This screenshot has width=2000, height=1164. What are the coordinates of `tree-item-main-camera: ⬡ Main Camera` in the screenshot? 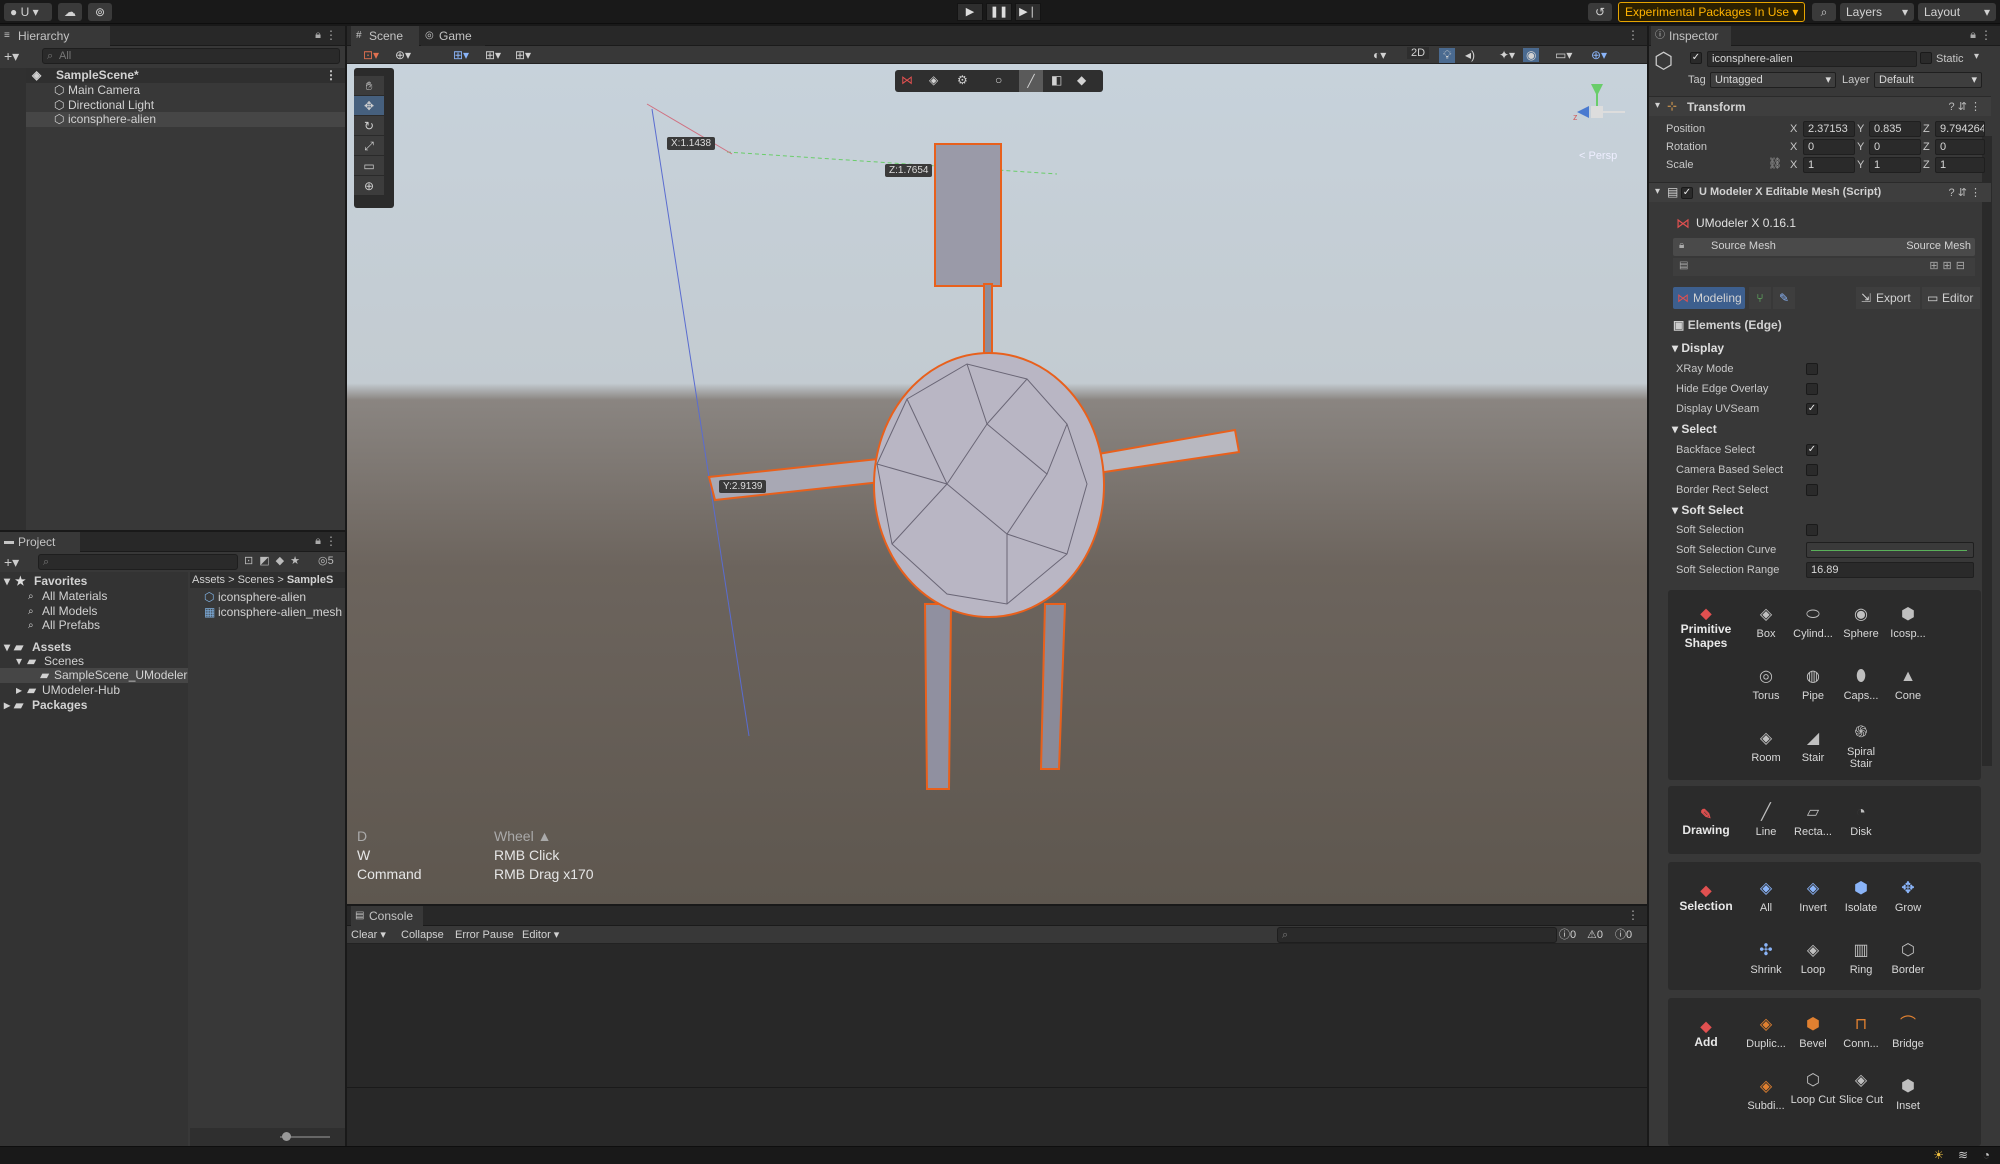 It's located at (172, 90).